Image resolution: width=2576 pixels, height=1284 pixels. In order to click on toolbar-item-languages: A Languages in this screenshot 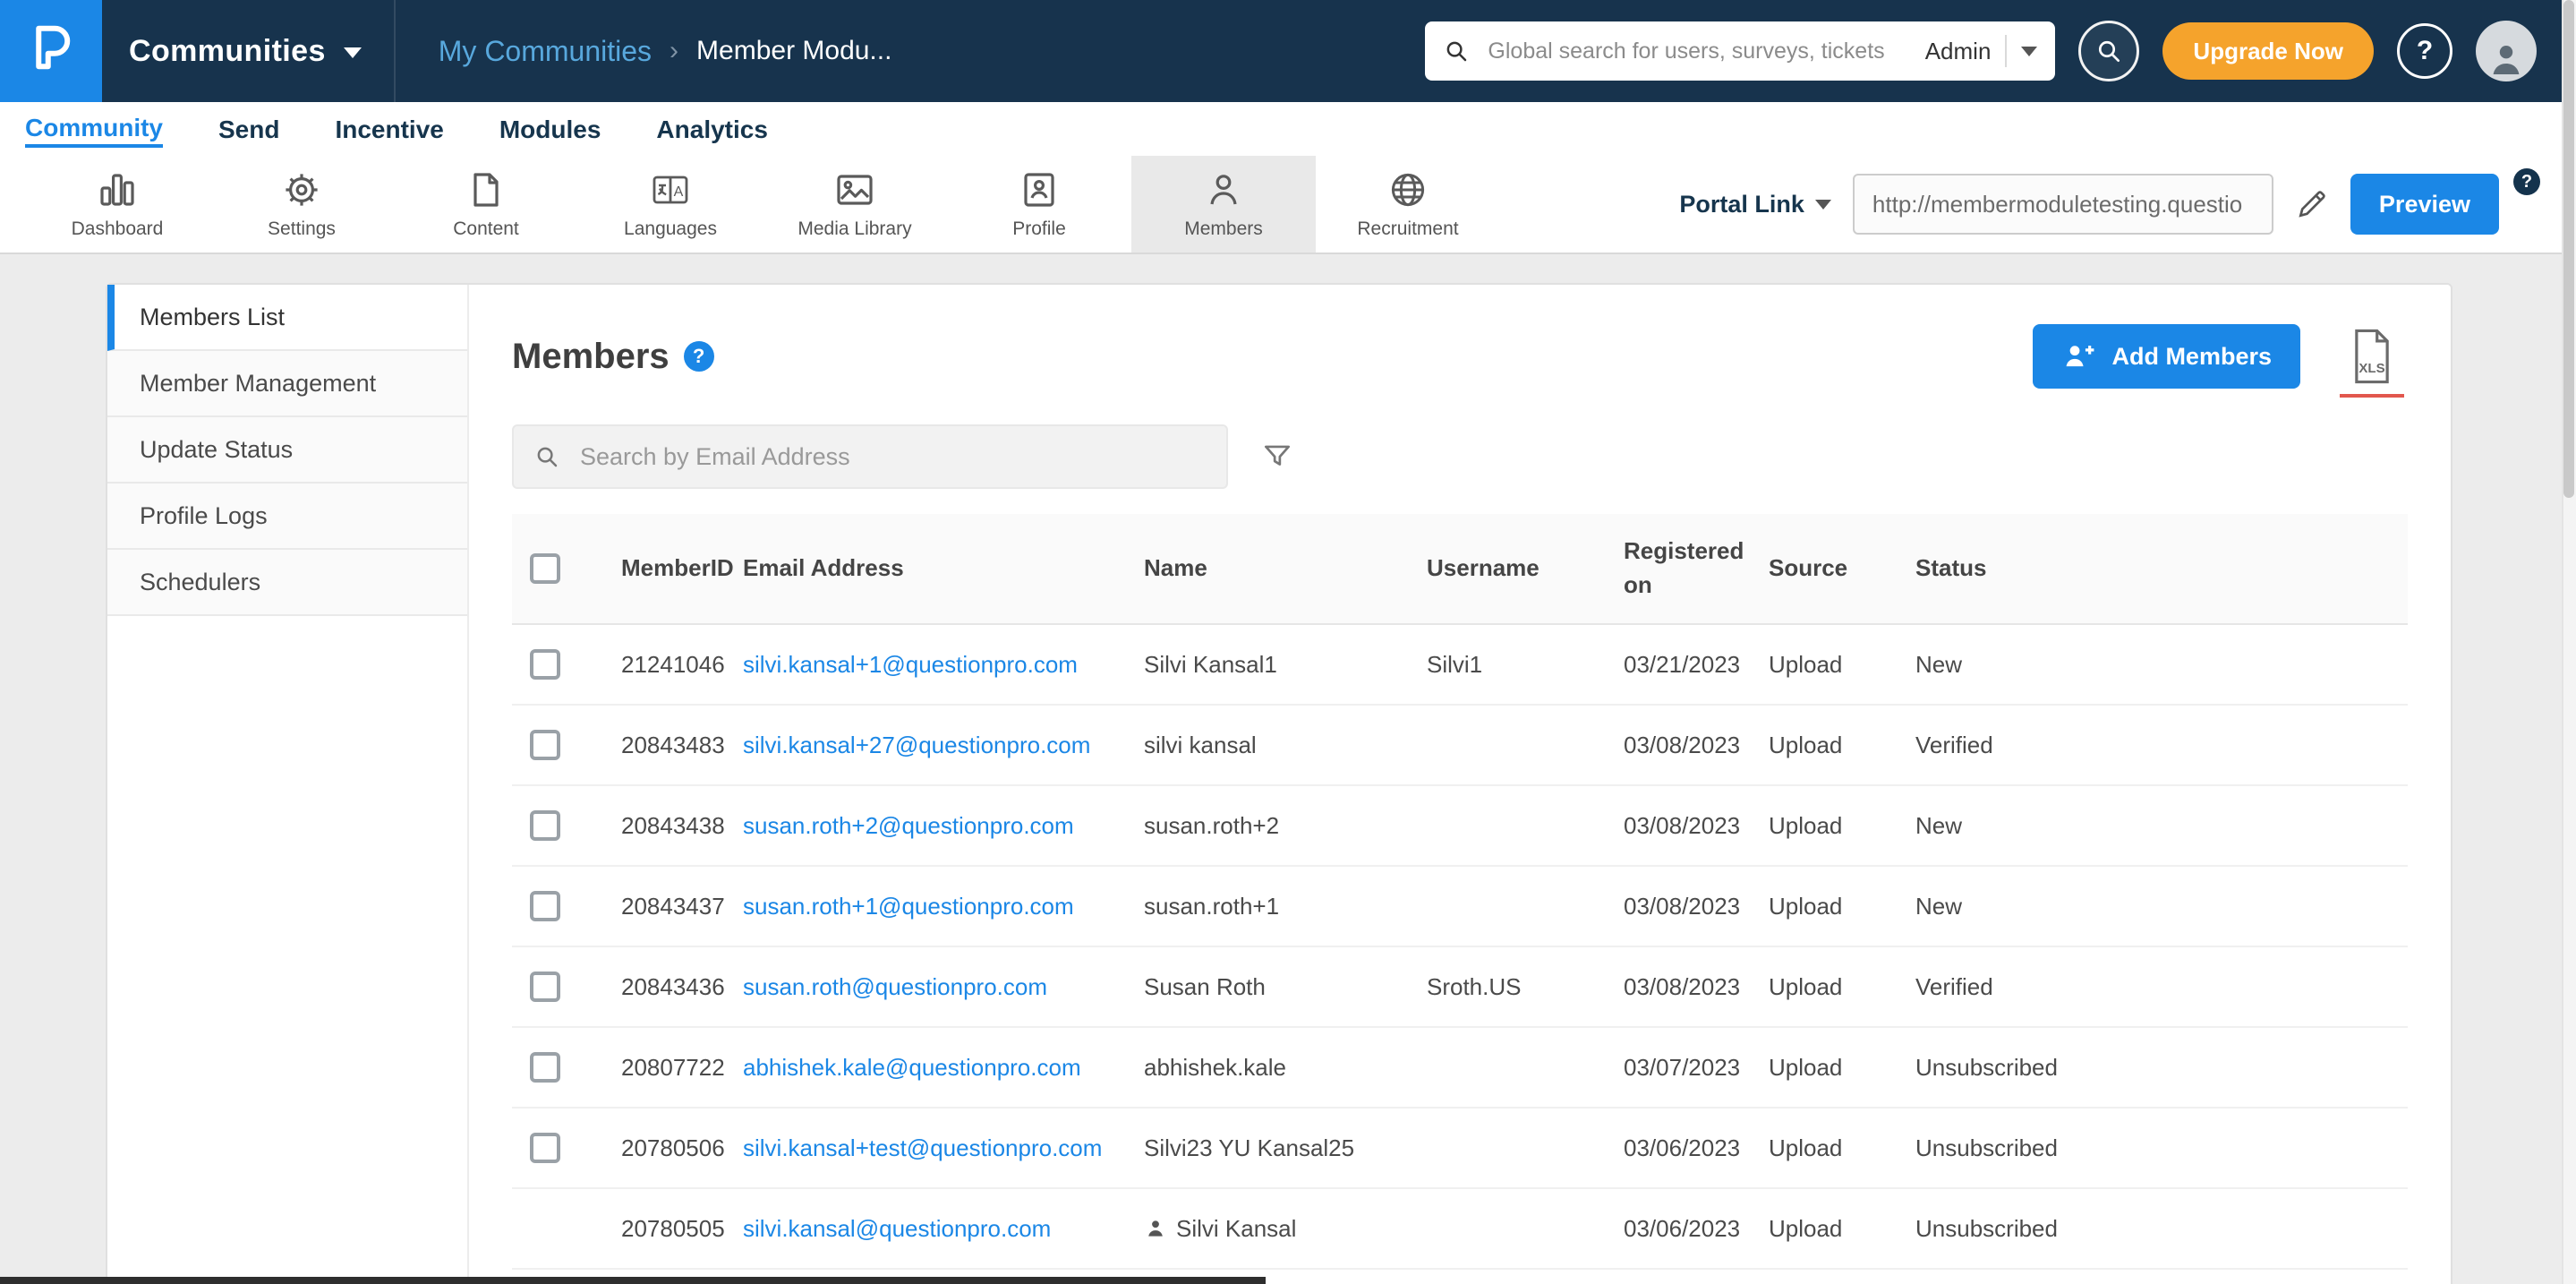, I will do `click(670, 204)`.